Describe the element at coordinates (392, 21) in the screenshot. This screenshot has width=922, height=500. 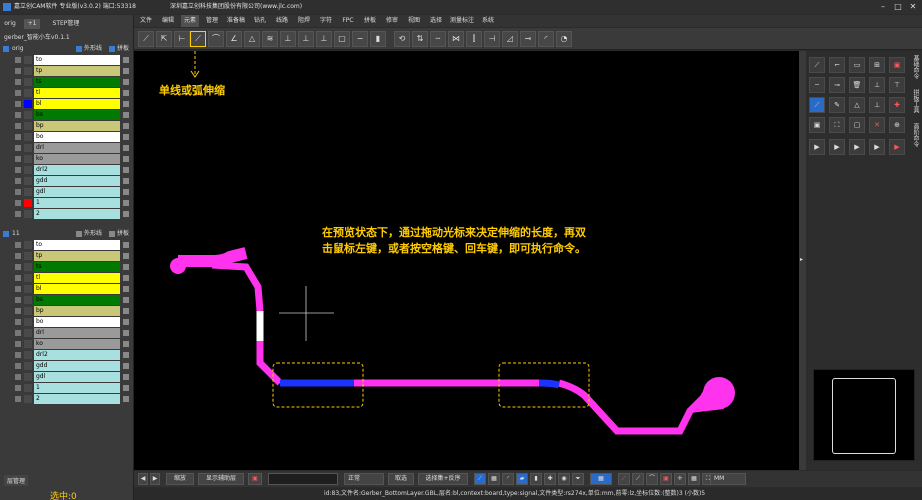
I see `menu-11: 修审` at that location.